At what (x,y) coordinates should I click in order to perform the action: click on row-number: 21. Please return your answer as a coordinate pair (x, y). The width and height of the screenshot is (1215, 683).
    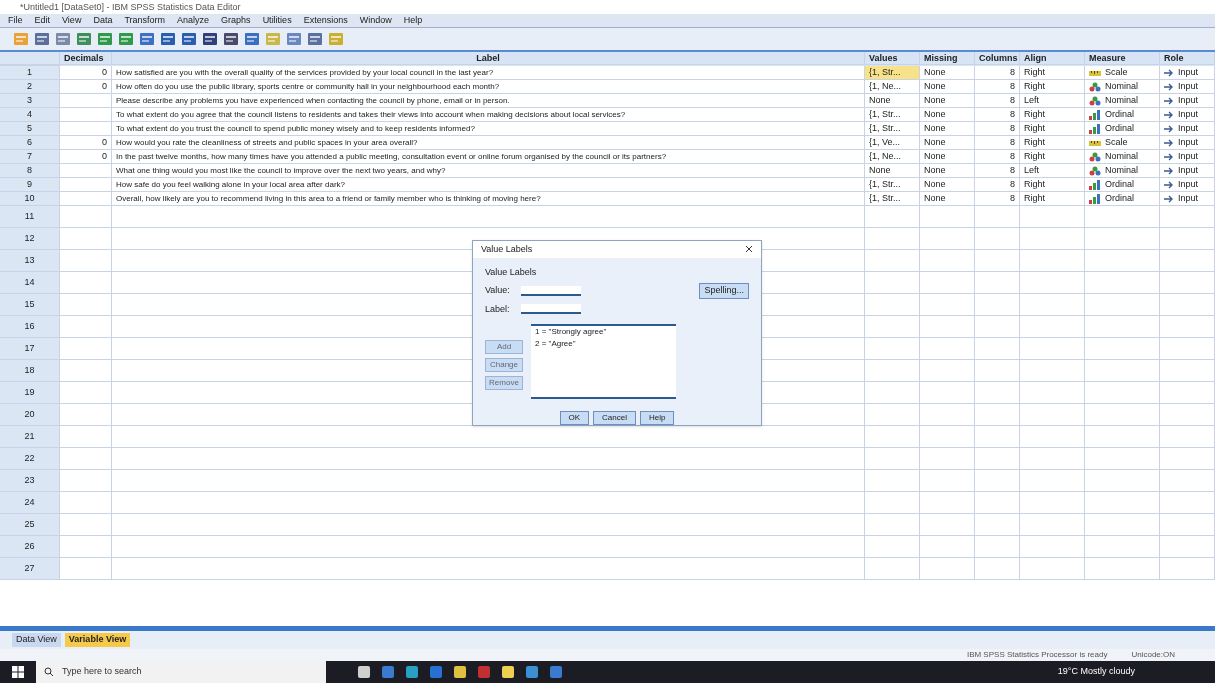
    Looking at the image, I should click on (30, 437).